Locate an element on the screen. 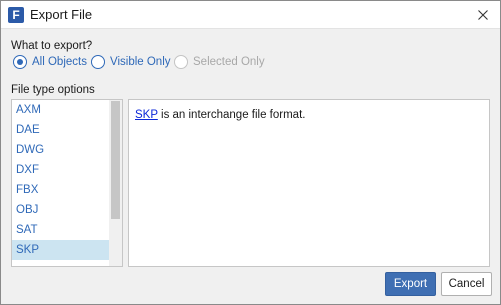  radio-button-disabled is located at coordinates (181, 62).